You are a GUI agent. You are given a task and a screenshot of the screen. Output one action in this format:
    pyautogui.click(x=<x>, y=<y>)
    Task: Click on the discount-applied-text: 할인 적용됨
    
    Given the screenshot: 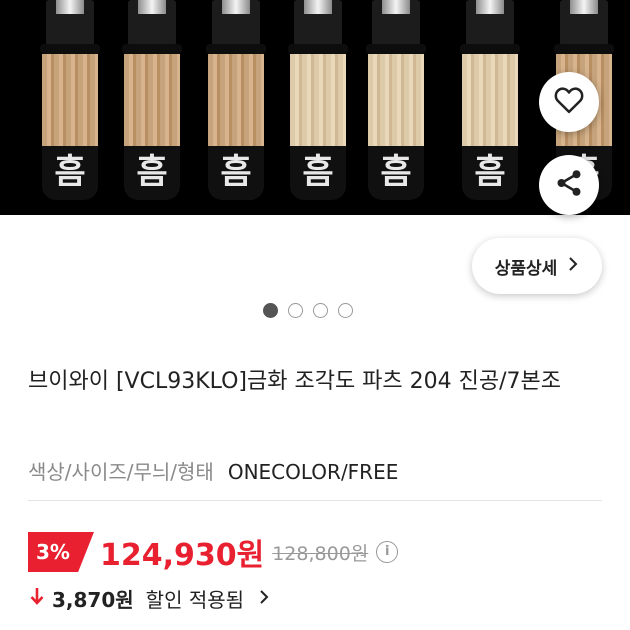 What is the action you would take?
    pyautogui.click(x=195, y=599)
    